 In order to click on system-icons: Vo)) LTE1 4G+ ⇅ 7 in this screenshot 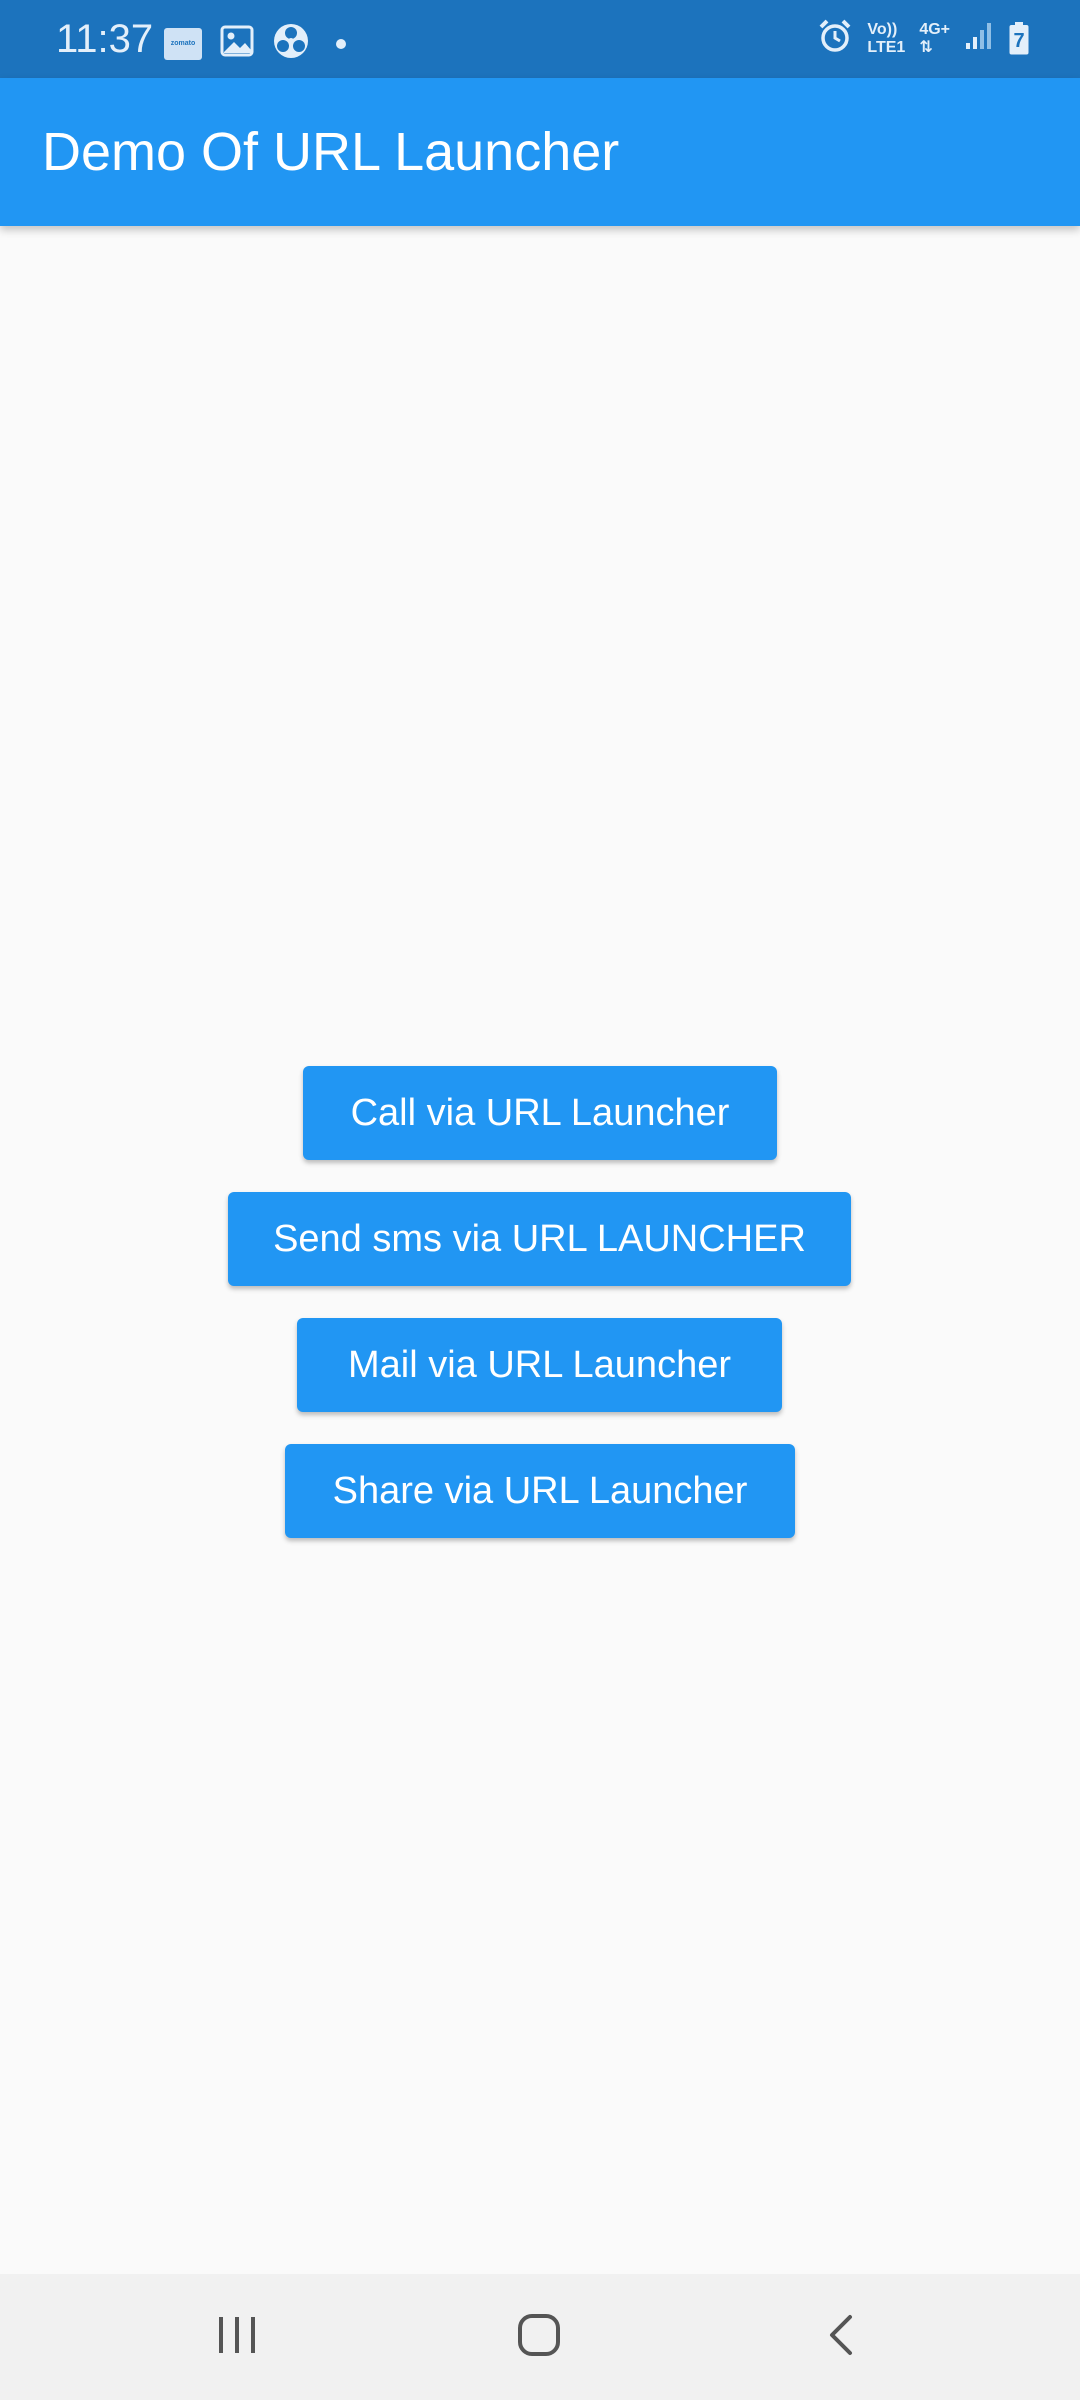, I will do `click(923, 38)`.